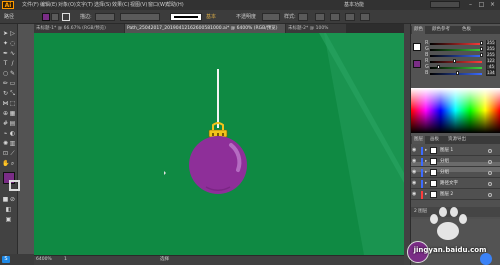  What do you see at coordinates (481, 5) in the screenshot?
I see `maximize-icon: □` at bounding box center [481, 5].